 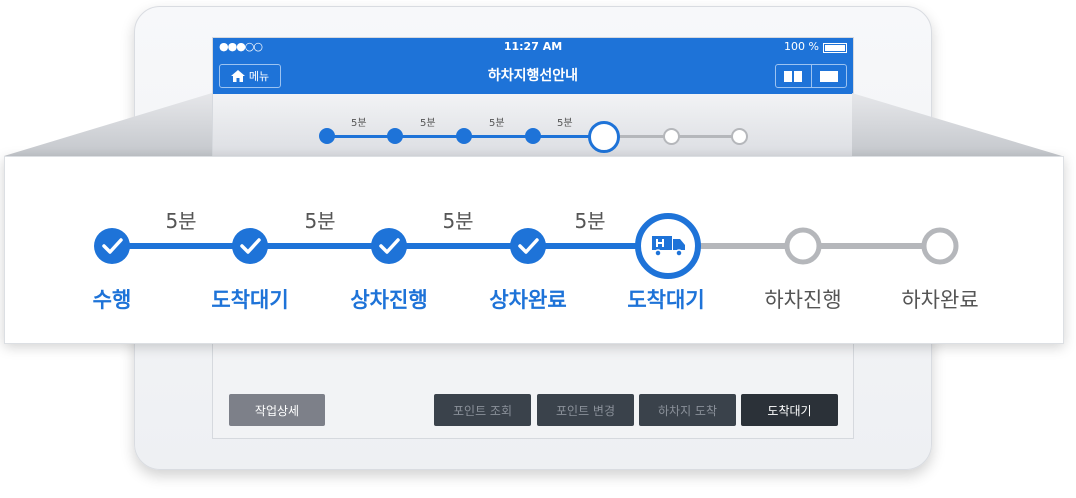 What do you see at coordinates (528, 300) in the screenshot?
I see `step-label: 상차완료` at bounding box center [528, 300].